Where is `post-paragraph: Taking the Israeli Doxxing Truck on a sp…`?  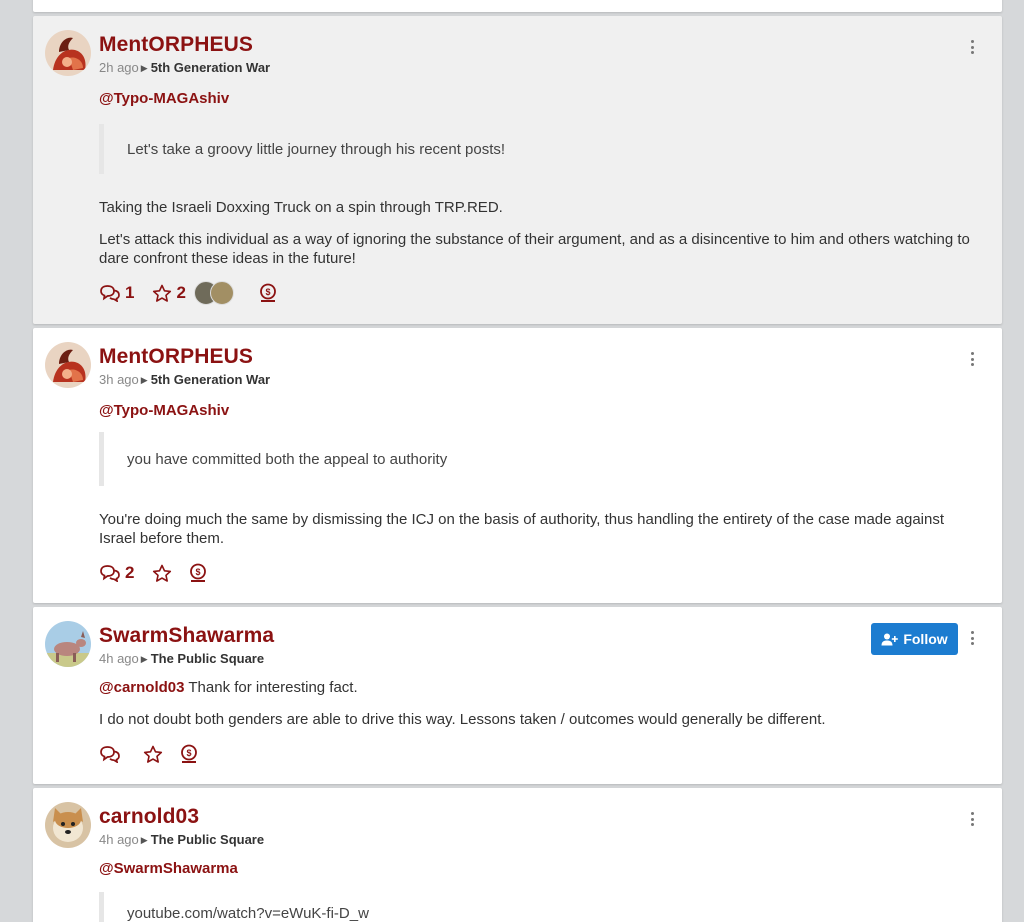 post-paragraph: Taking the Israeli Doxxing Truck on a sp… is located at coordinates (301, 207).